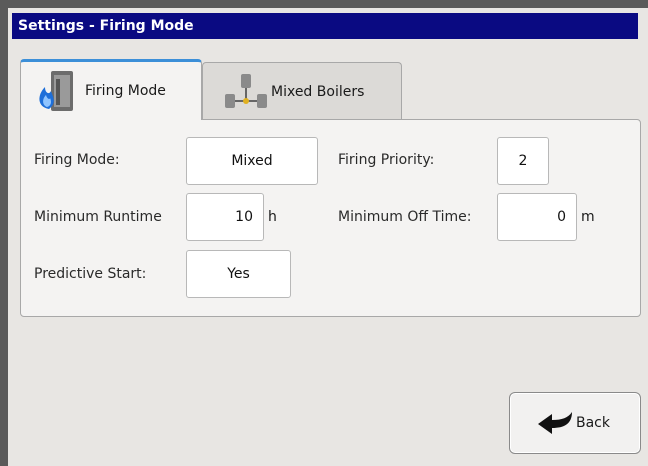 The height and width of the screenshot is (466, 648). What do you see at coordinates (593, 423) in the screenshot?
I see `back-button-label: Back` at bounding box center [593, 423].